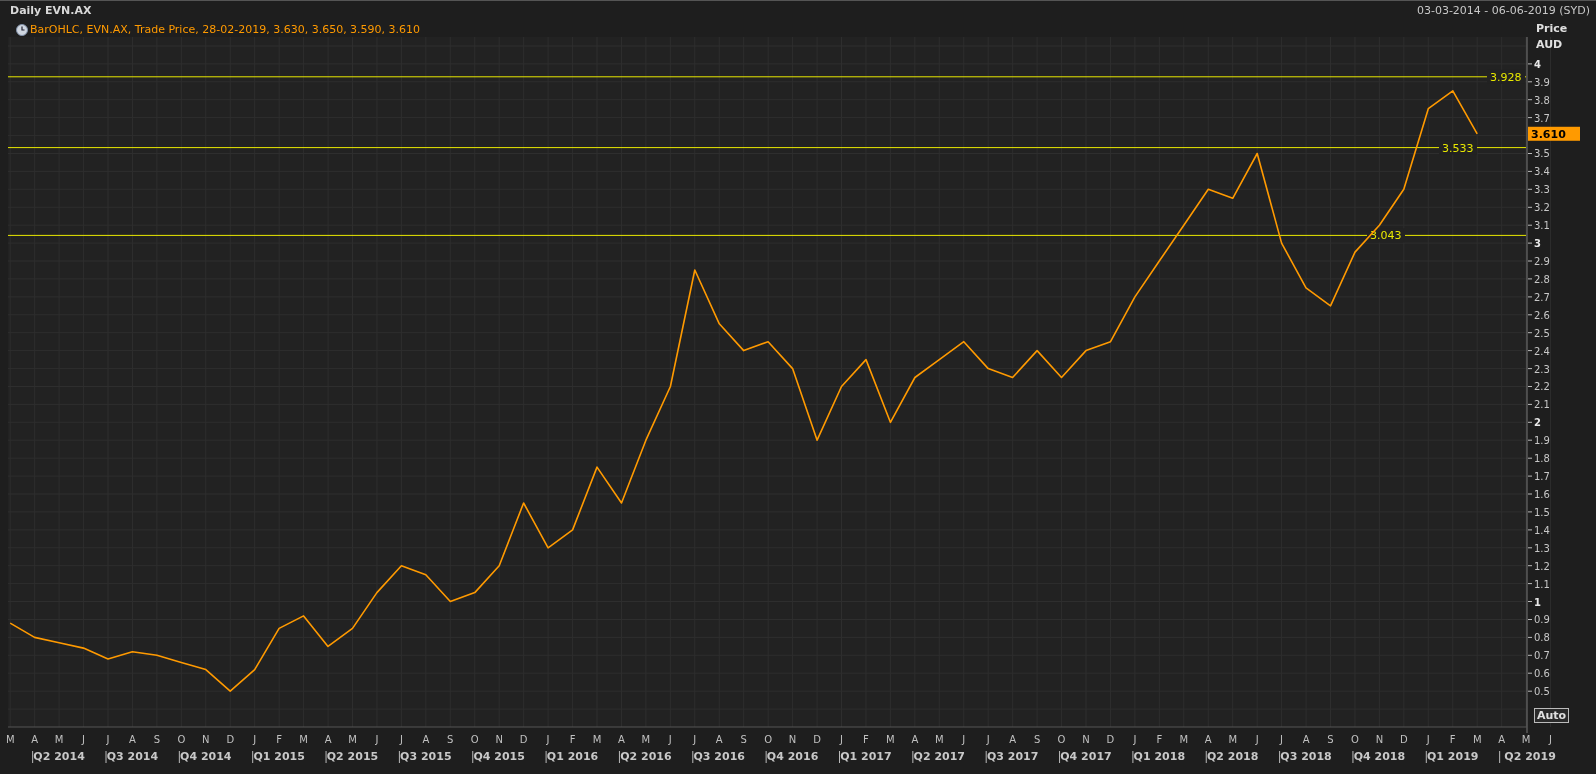 The height and width of the screenshot is (774, 1596). I want to click on y-tick-label: 3.4, so click(1542, 172).